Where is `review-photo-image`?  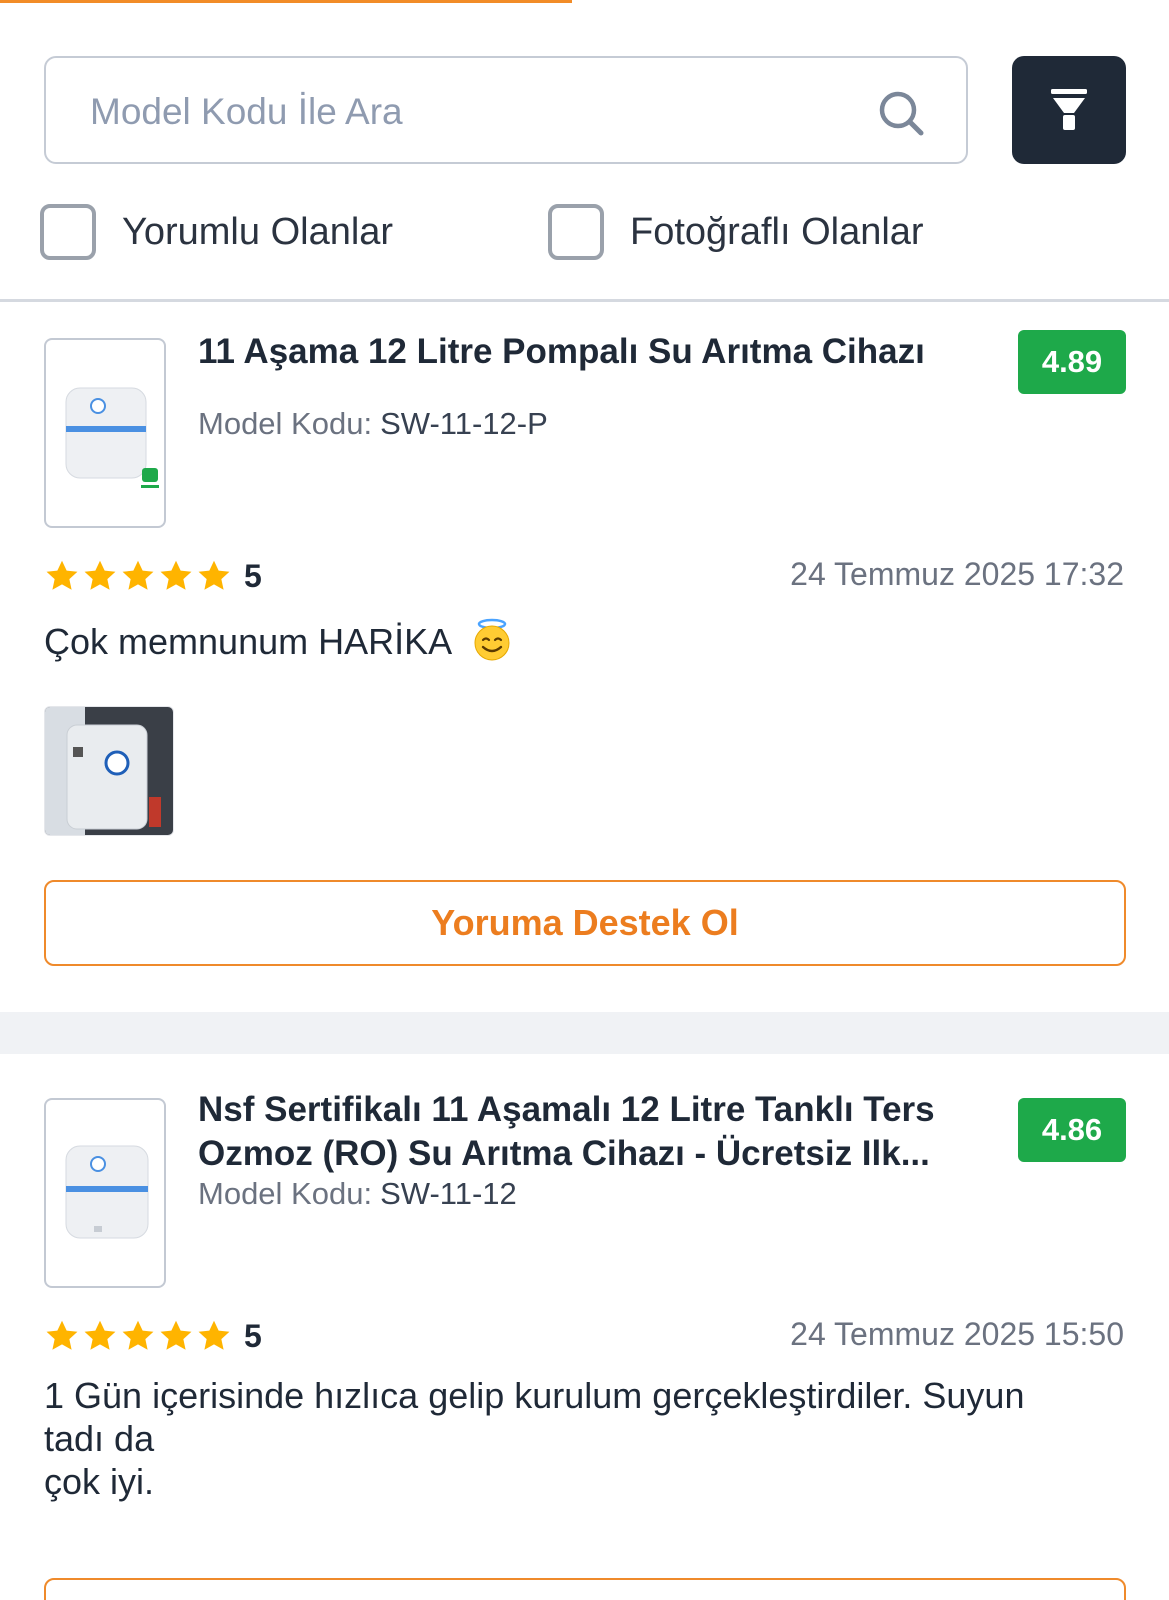
review-photo-image is located at coordinates (109, 771).